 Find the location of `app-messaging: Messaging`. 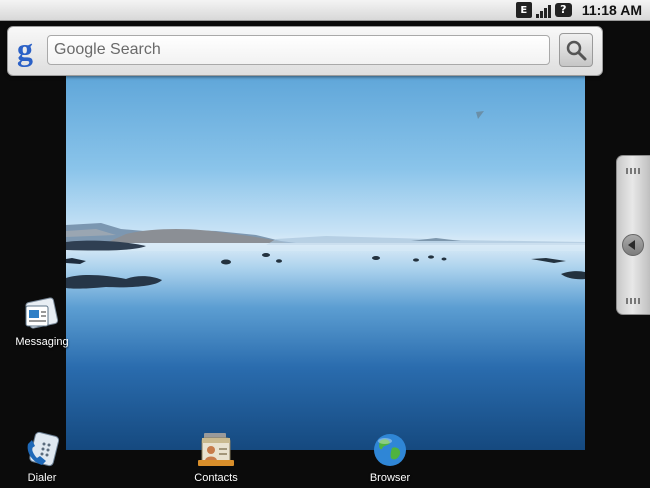

app-messaging: Messaging is located at coordinates (42, 321).